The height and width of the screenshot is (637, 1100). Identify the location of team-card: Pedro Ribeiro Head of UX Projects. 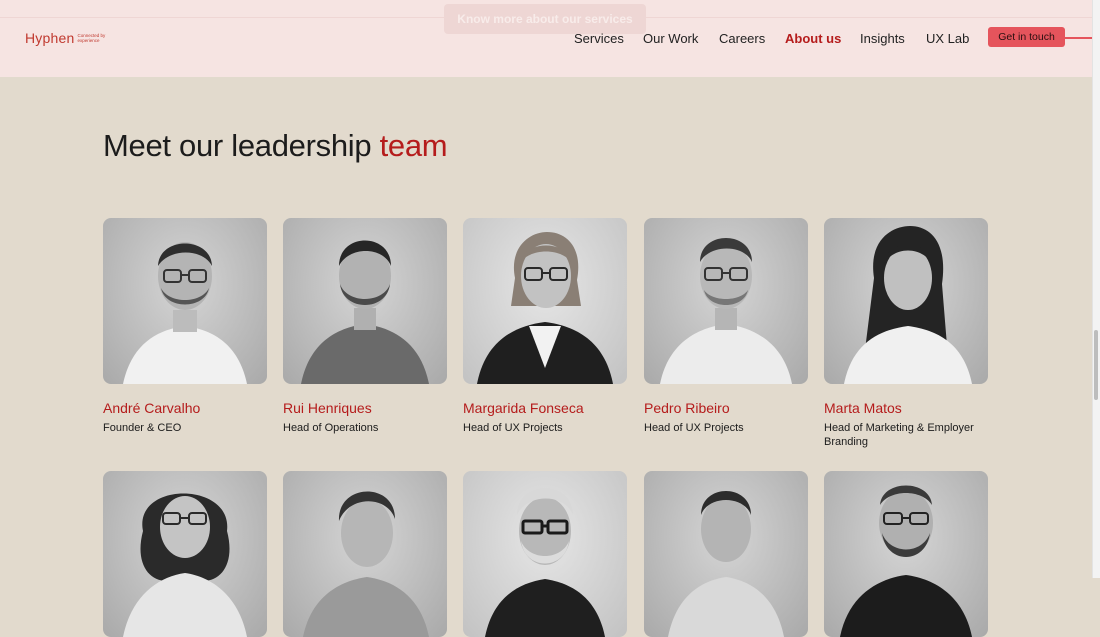
(726, 326).